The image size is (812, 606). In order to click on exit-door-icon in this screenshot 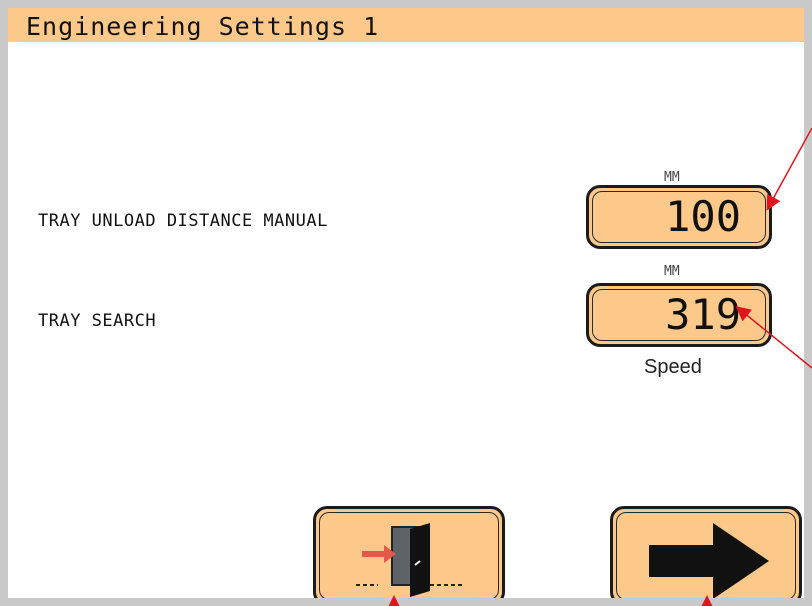, I will do `click(410, 560)`.